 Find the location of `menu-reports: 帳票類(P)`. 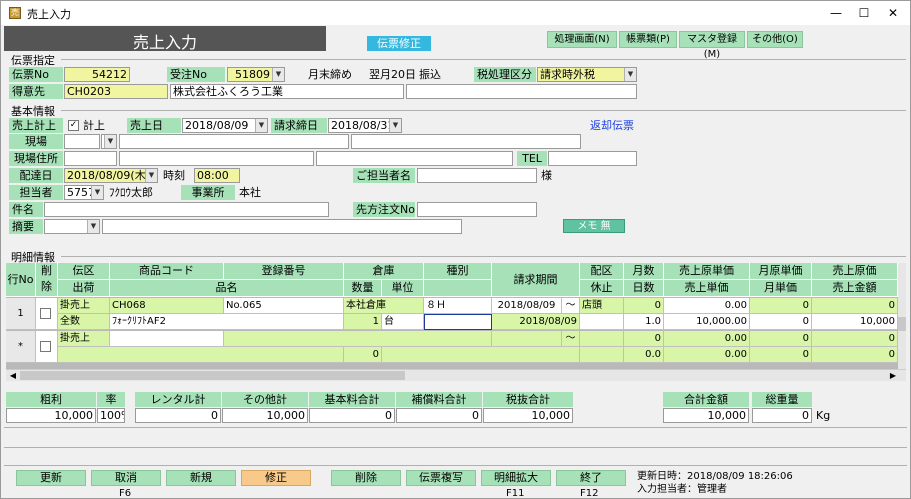

menu-reports: 帳票類(P) is located at coordinates (648, 39).